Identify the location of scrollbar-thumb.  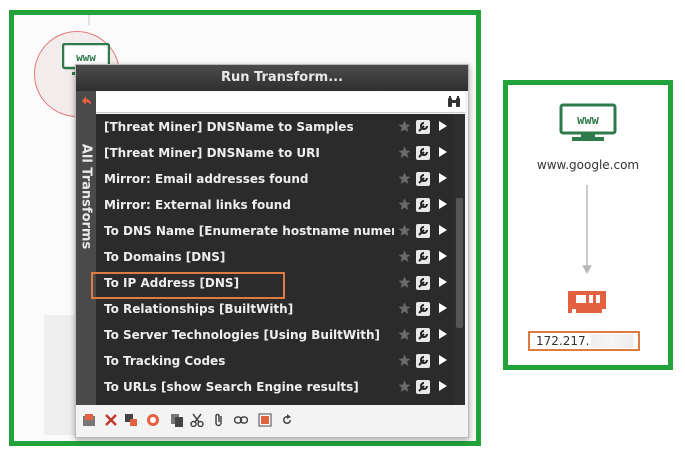
(459, 263).